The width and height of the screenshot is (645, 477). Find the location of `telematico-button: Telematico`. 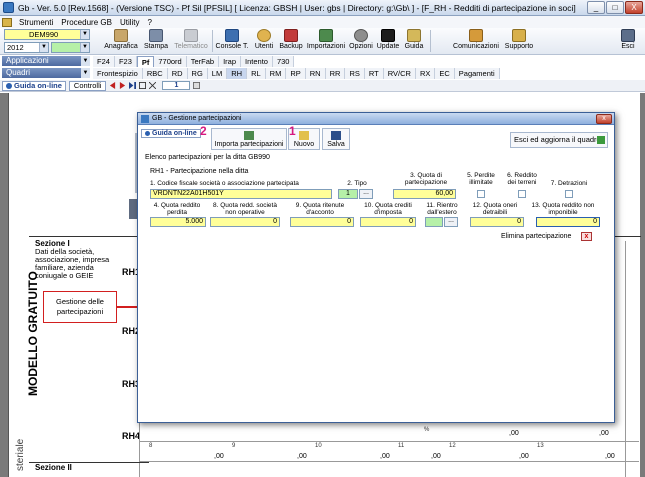

telematico-button: Telematico is located at coordinates (191, 41).